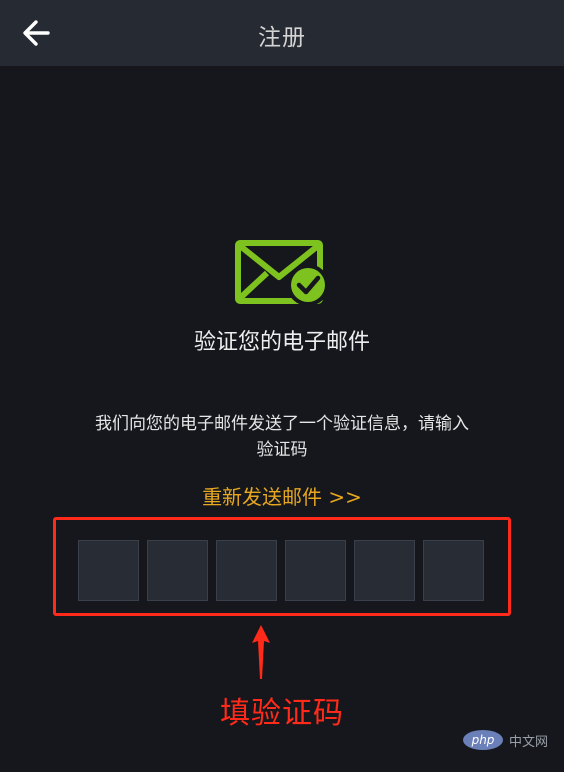  I want to click on description-line-1: 我们向您的电子邮件发送了一个验证信息，请输入, so click(282, 424).